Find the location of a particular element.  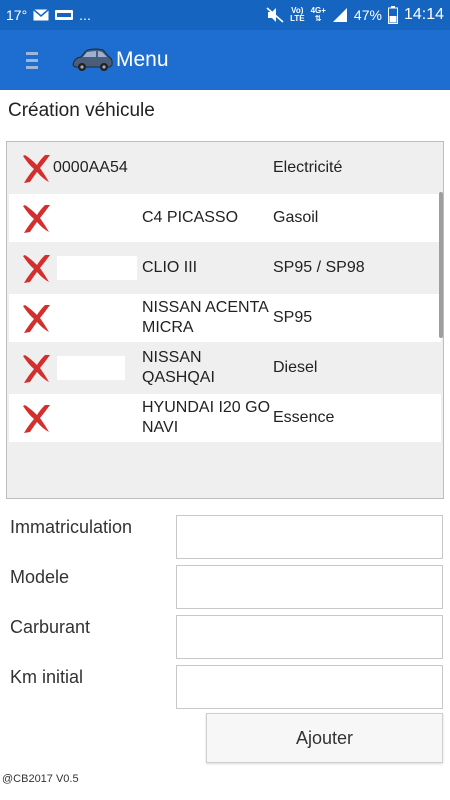

vehicle-fuel: Electricité is located at coordinates (308, 167).